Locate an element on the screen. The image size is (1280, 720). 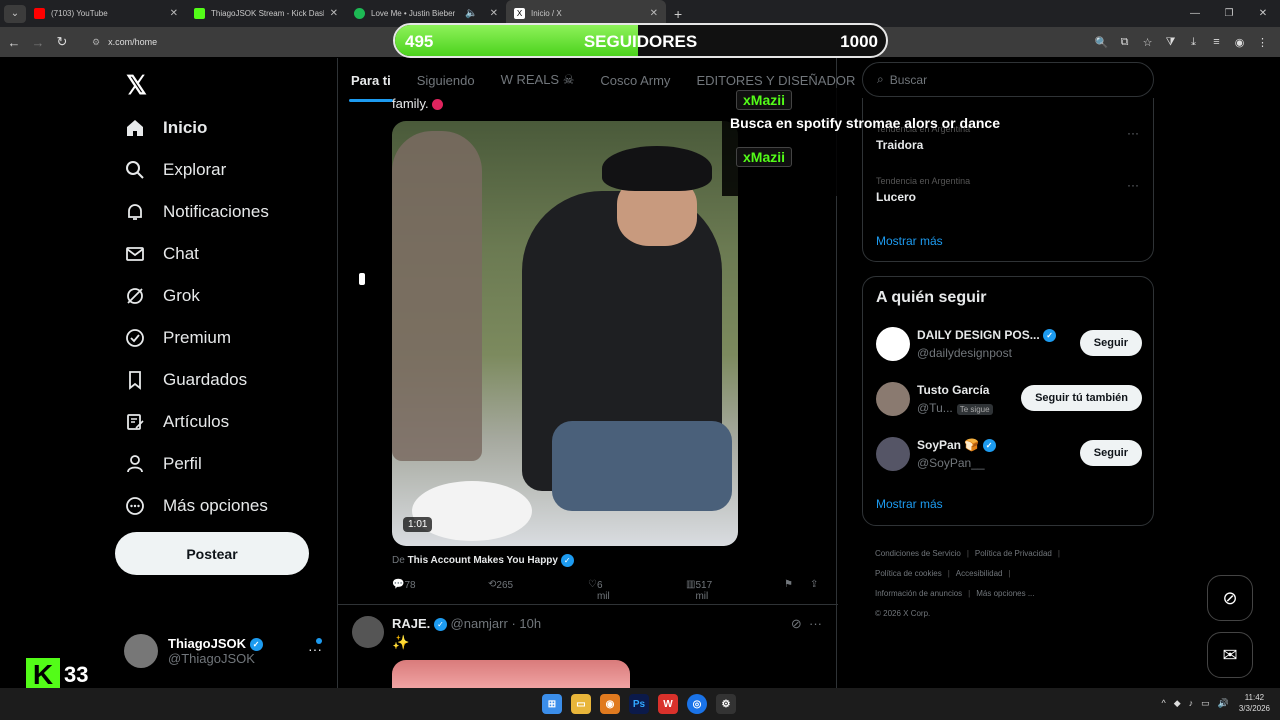
sidebar-item-label: Explorar is located at coordinates (195, 169).